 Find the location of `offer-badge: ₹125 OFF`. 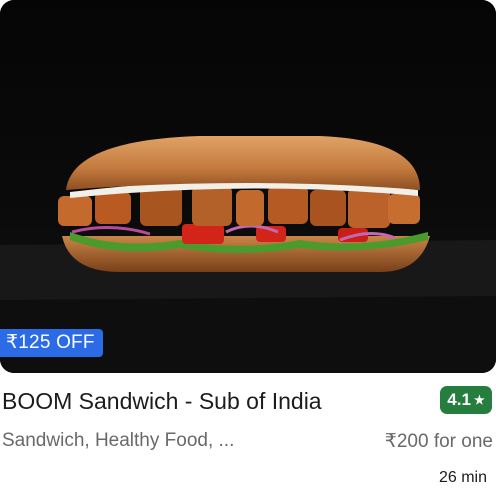

offer-badge: ₹125 OFF is located at coordinates (51, 343).